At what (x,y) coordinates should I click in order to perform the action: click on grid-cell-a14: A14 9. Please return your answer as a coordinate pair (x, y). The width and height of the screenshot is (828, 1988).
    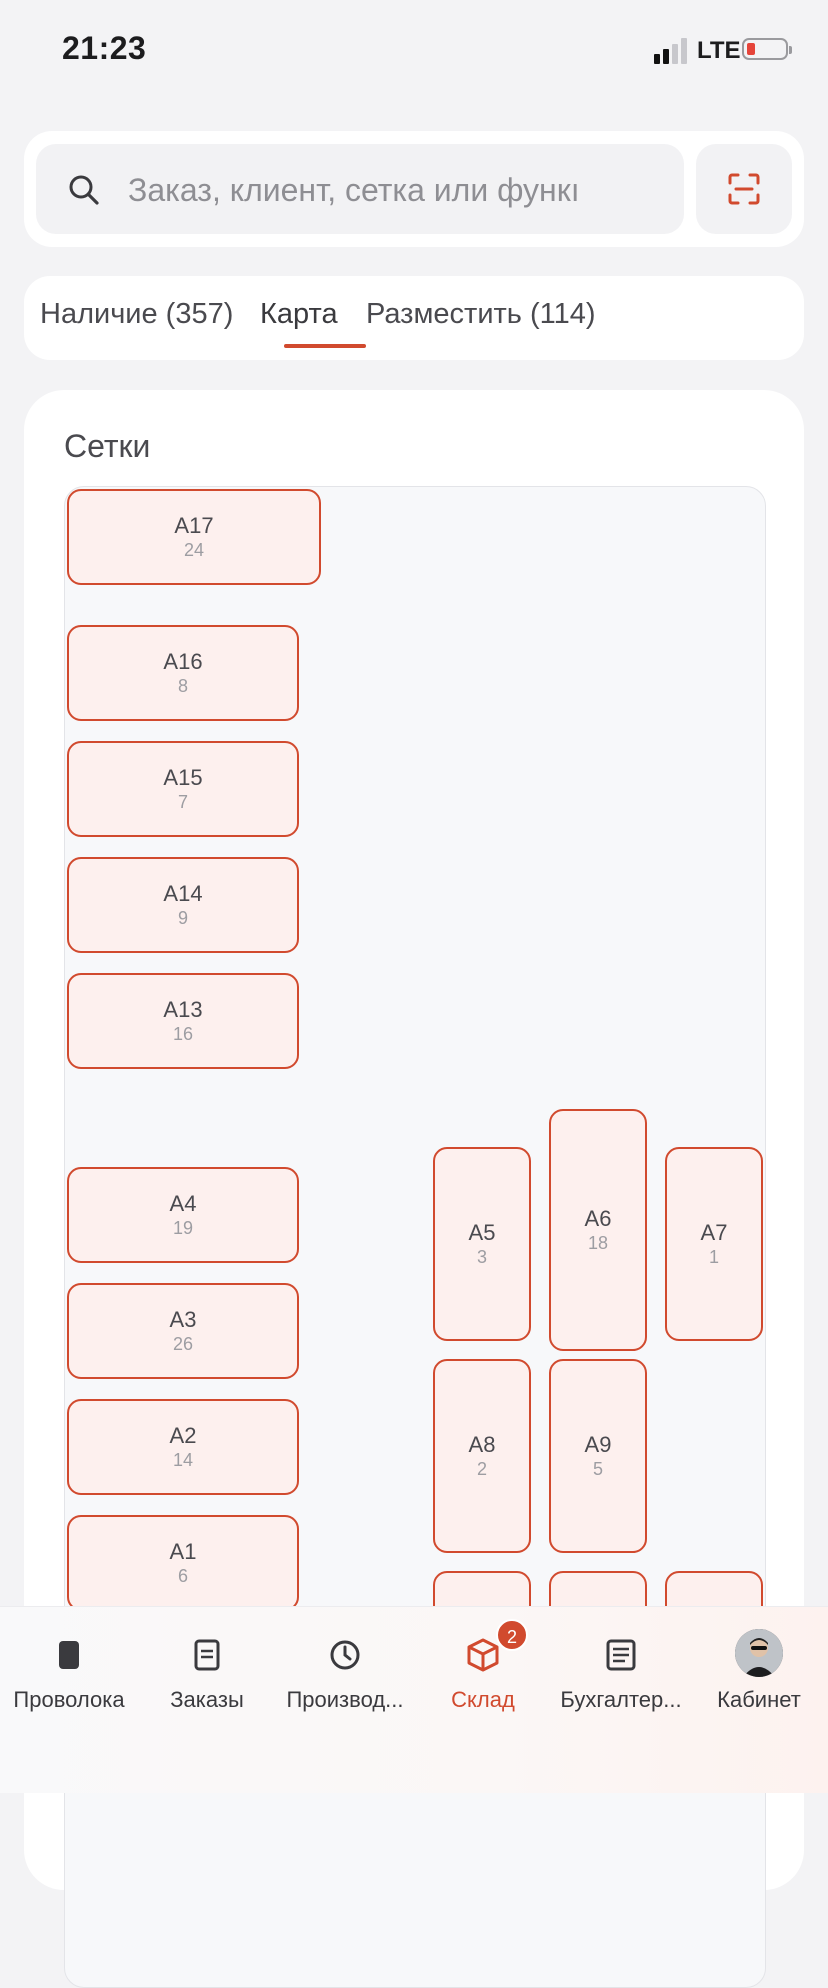
    Looking at the image, I should click on (183, 905).